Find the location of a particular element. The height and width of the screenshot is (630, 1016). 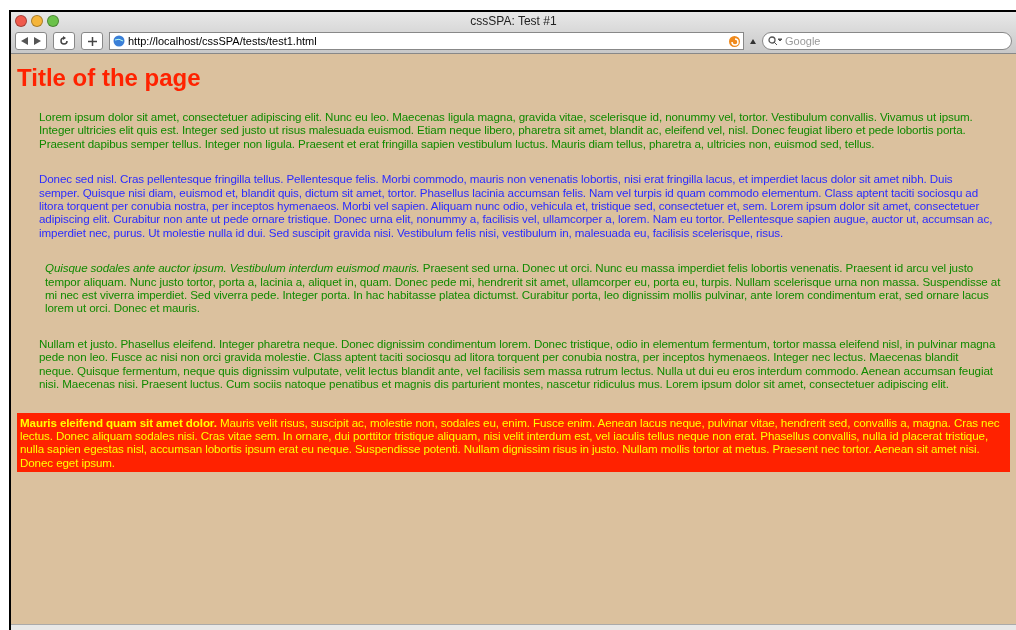

add-bookmark-button is located at coordinates (92, 41).